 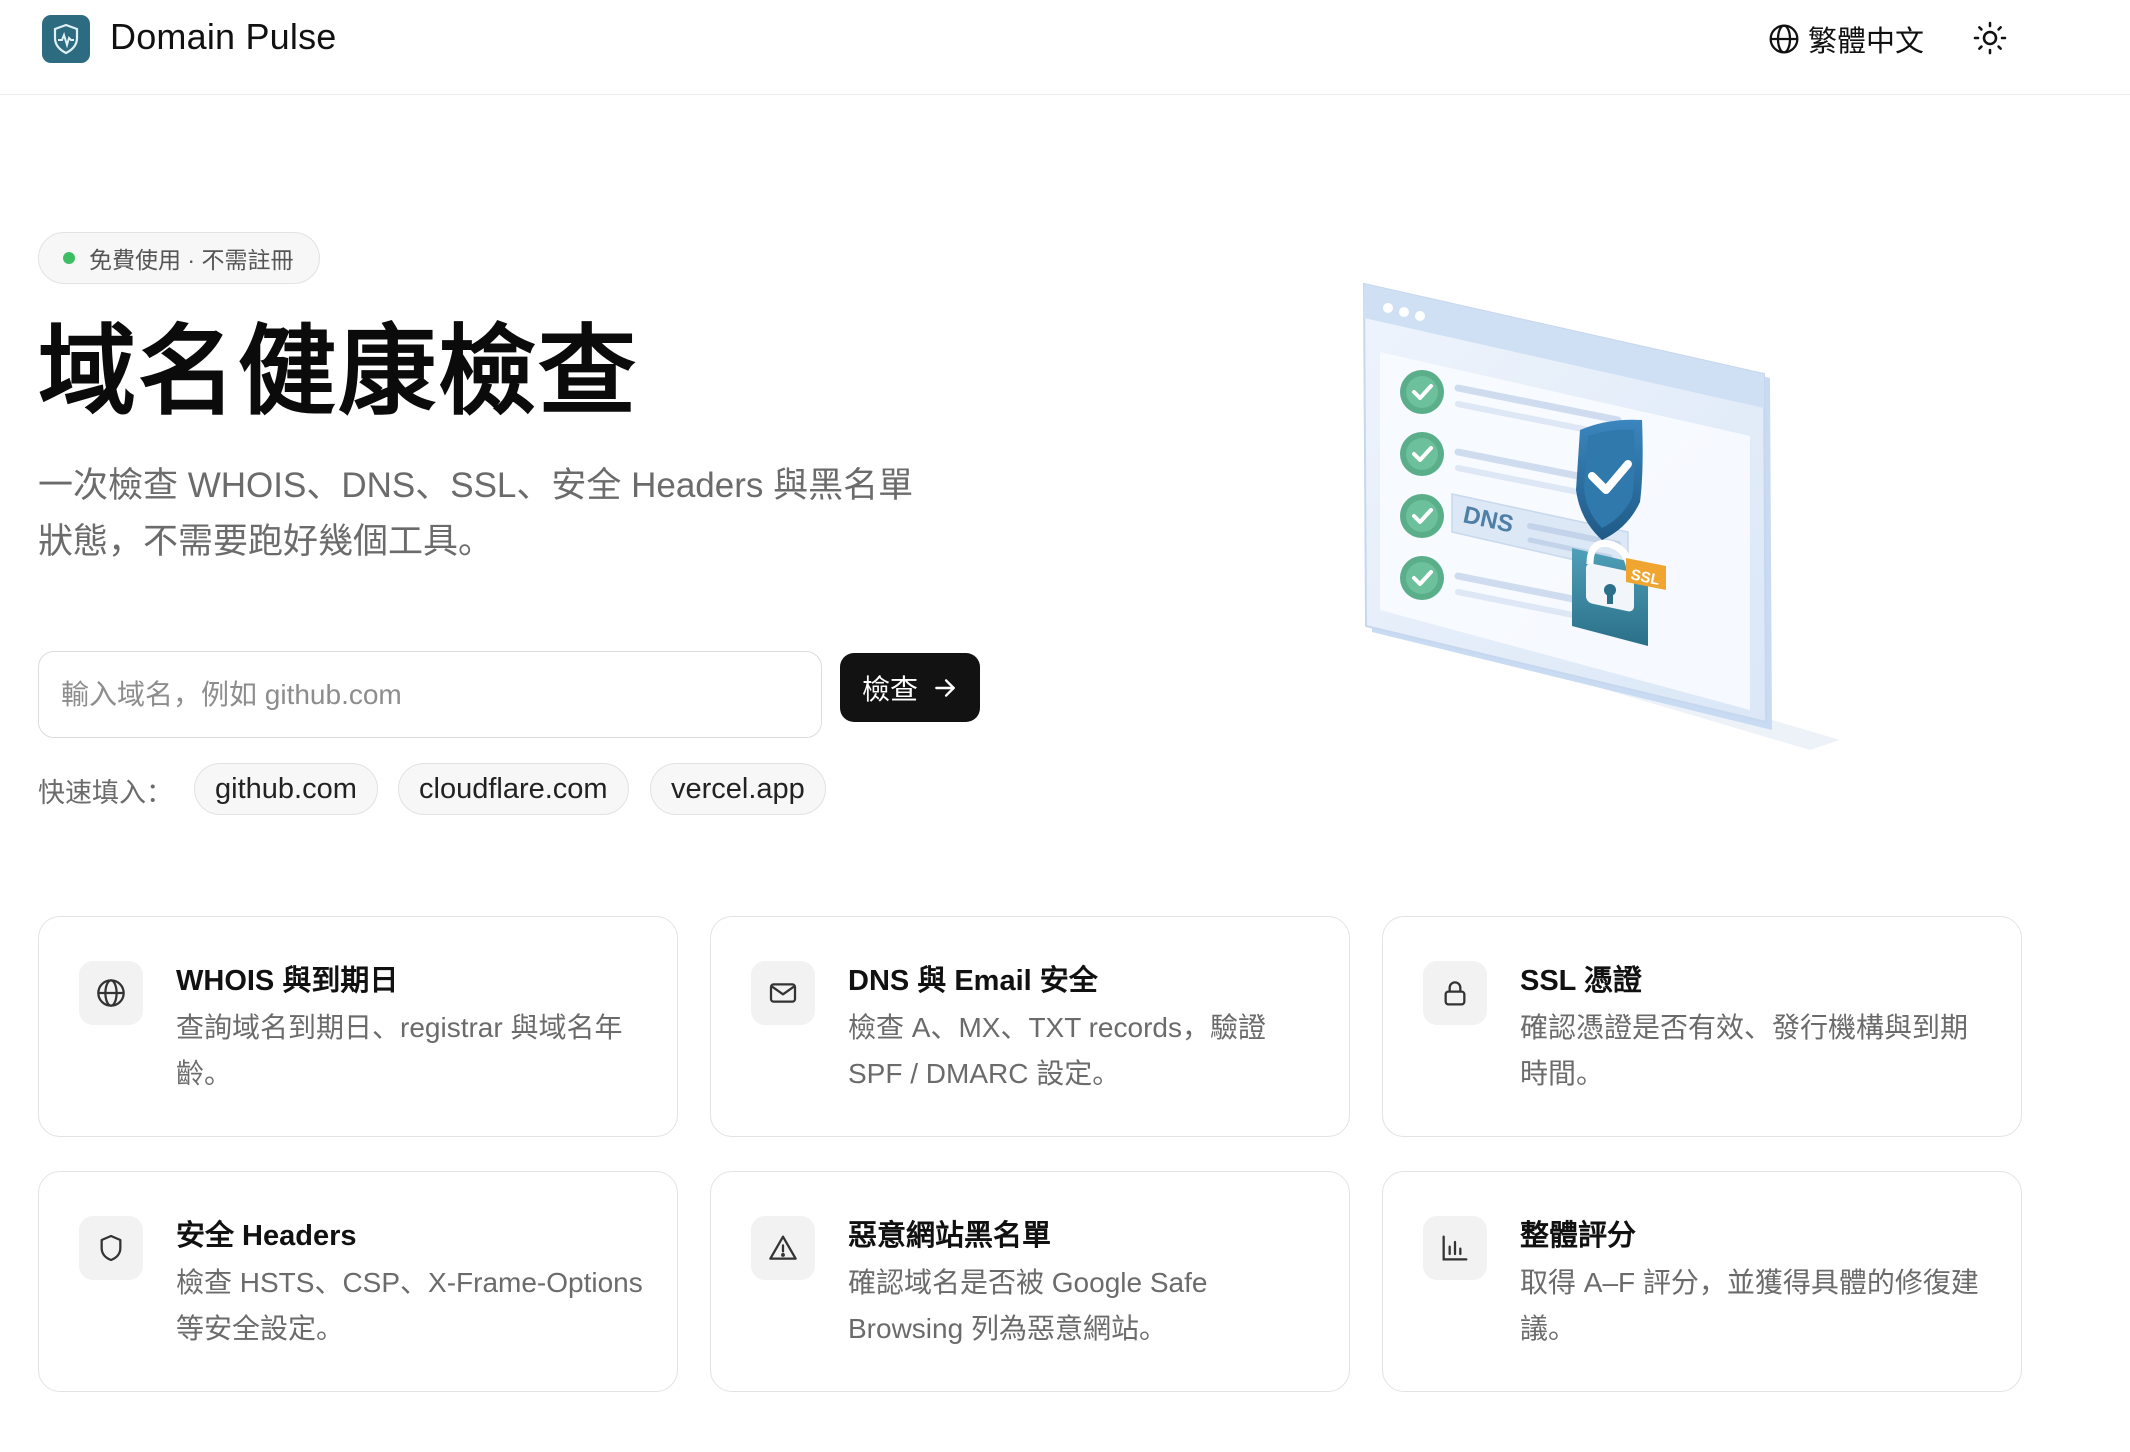 What do you see at coordinates (1065, 47) in the screenshot?
I see `top-navigation-bar: Domain Pulse 繁體中文` at bounding box center [1065, 47].